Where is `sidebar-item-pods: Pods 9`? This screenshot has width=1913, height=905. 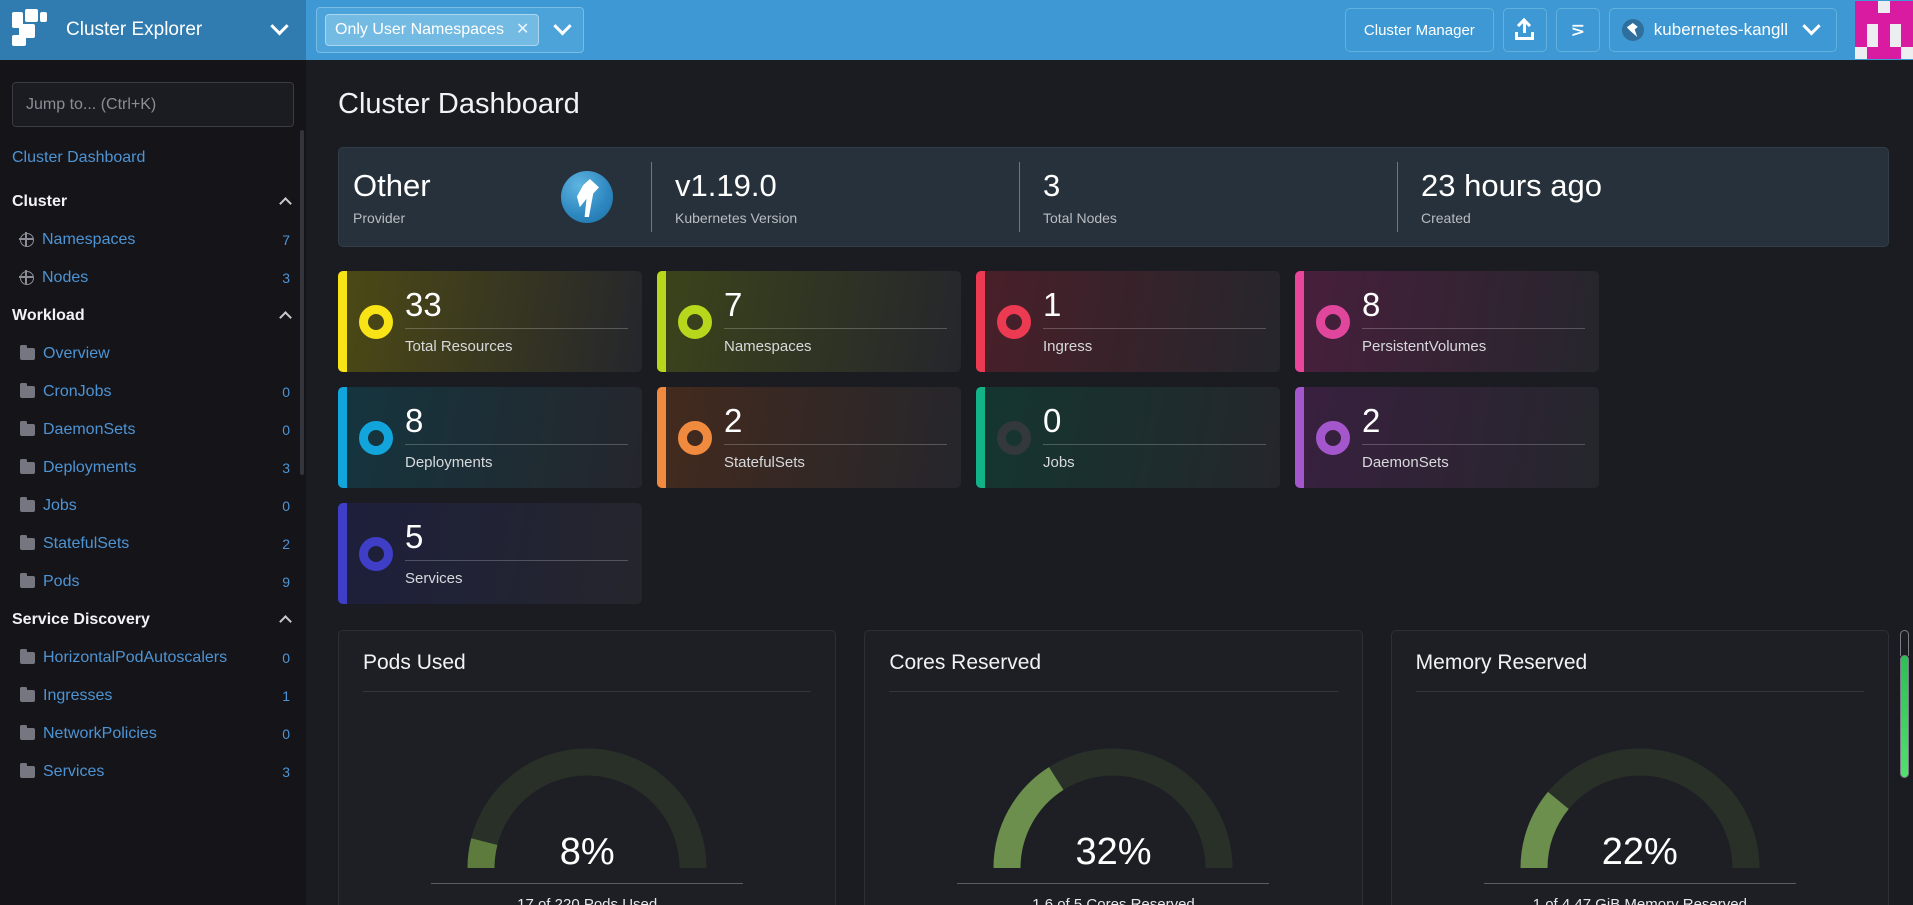
sidebar-item-pods: Pods 9 is located at coordinates (153, 582).